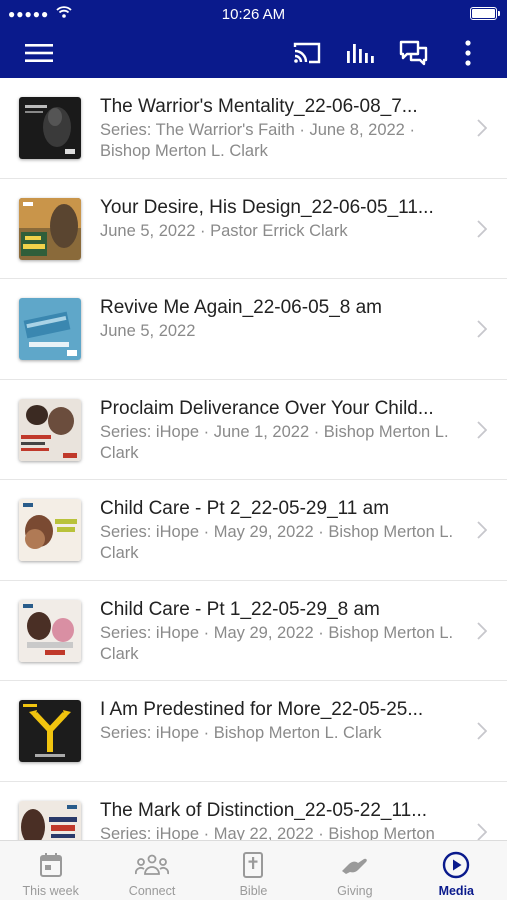  I want to click on tab-this-week: This week, so click(50, 870).